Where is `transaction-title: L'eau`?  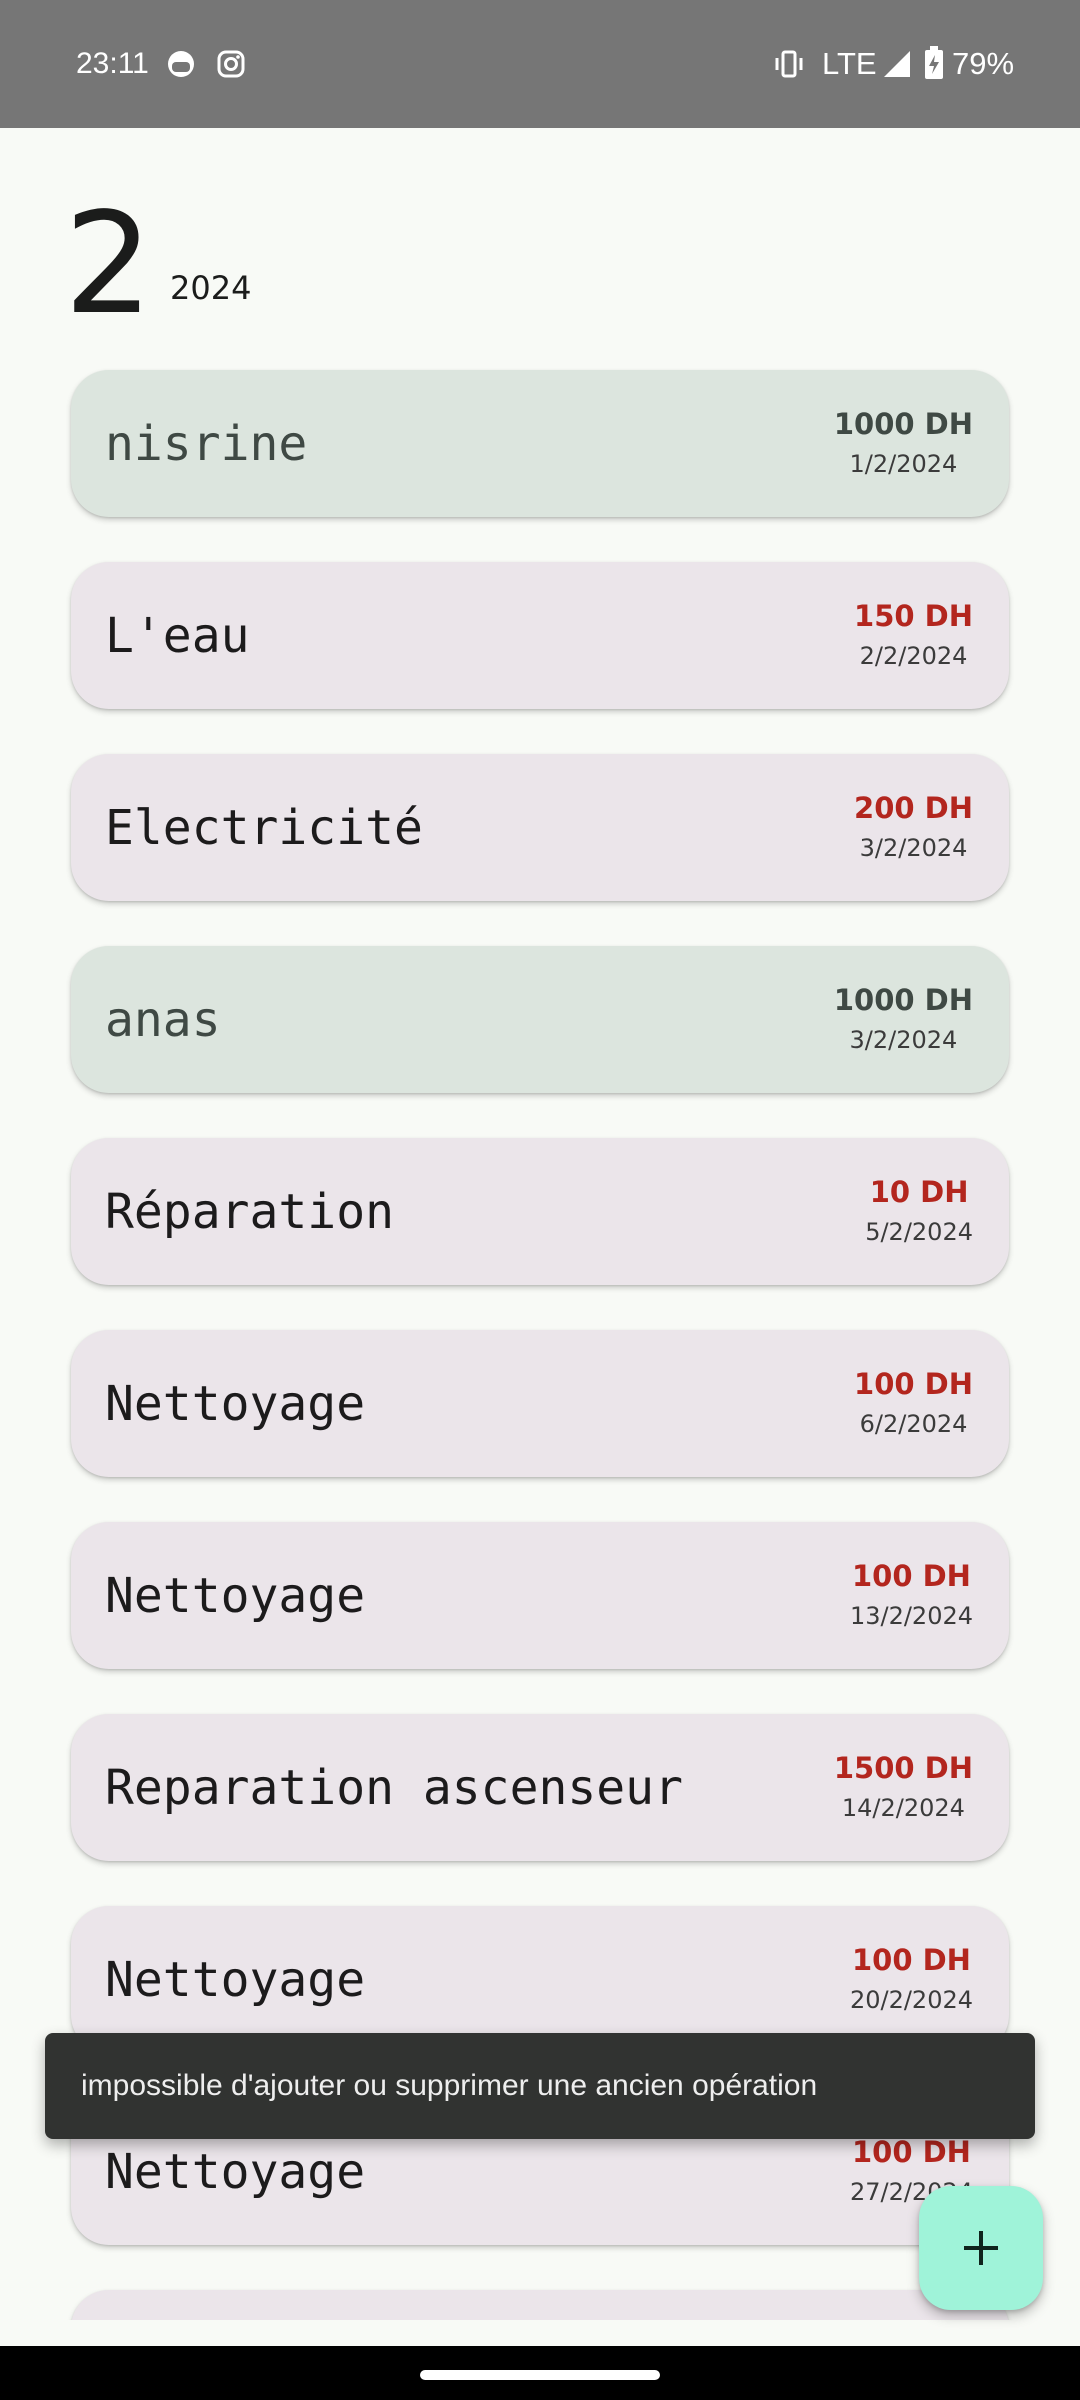 transaction-title: L'eau is located at coordinates (177, 635).